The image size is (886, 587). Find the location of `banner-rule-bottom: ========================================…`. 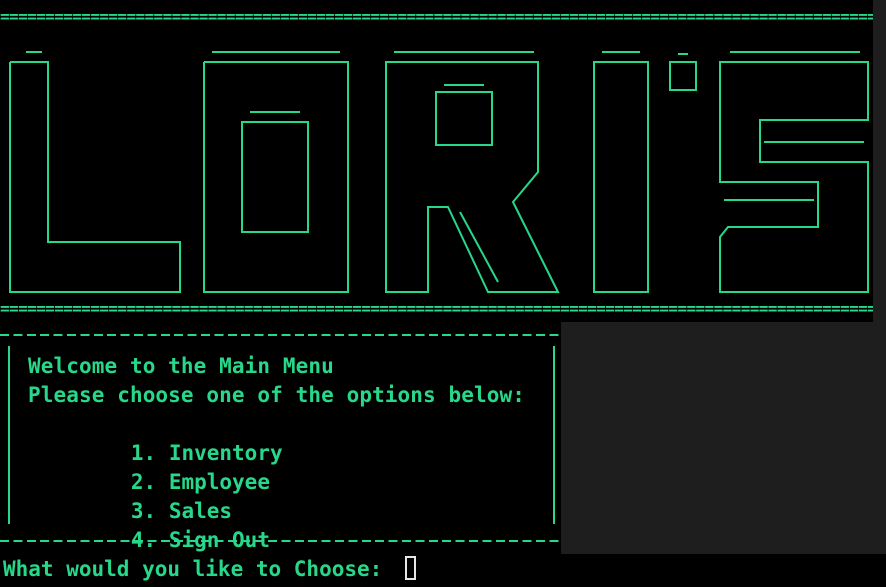

banner-rule-bottom: ========================================… is located at coordinates (436, 309).